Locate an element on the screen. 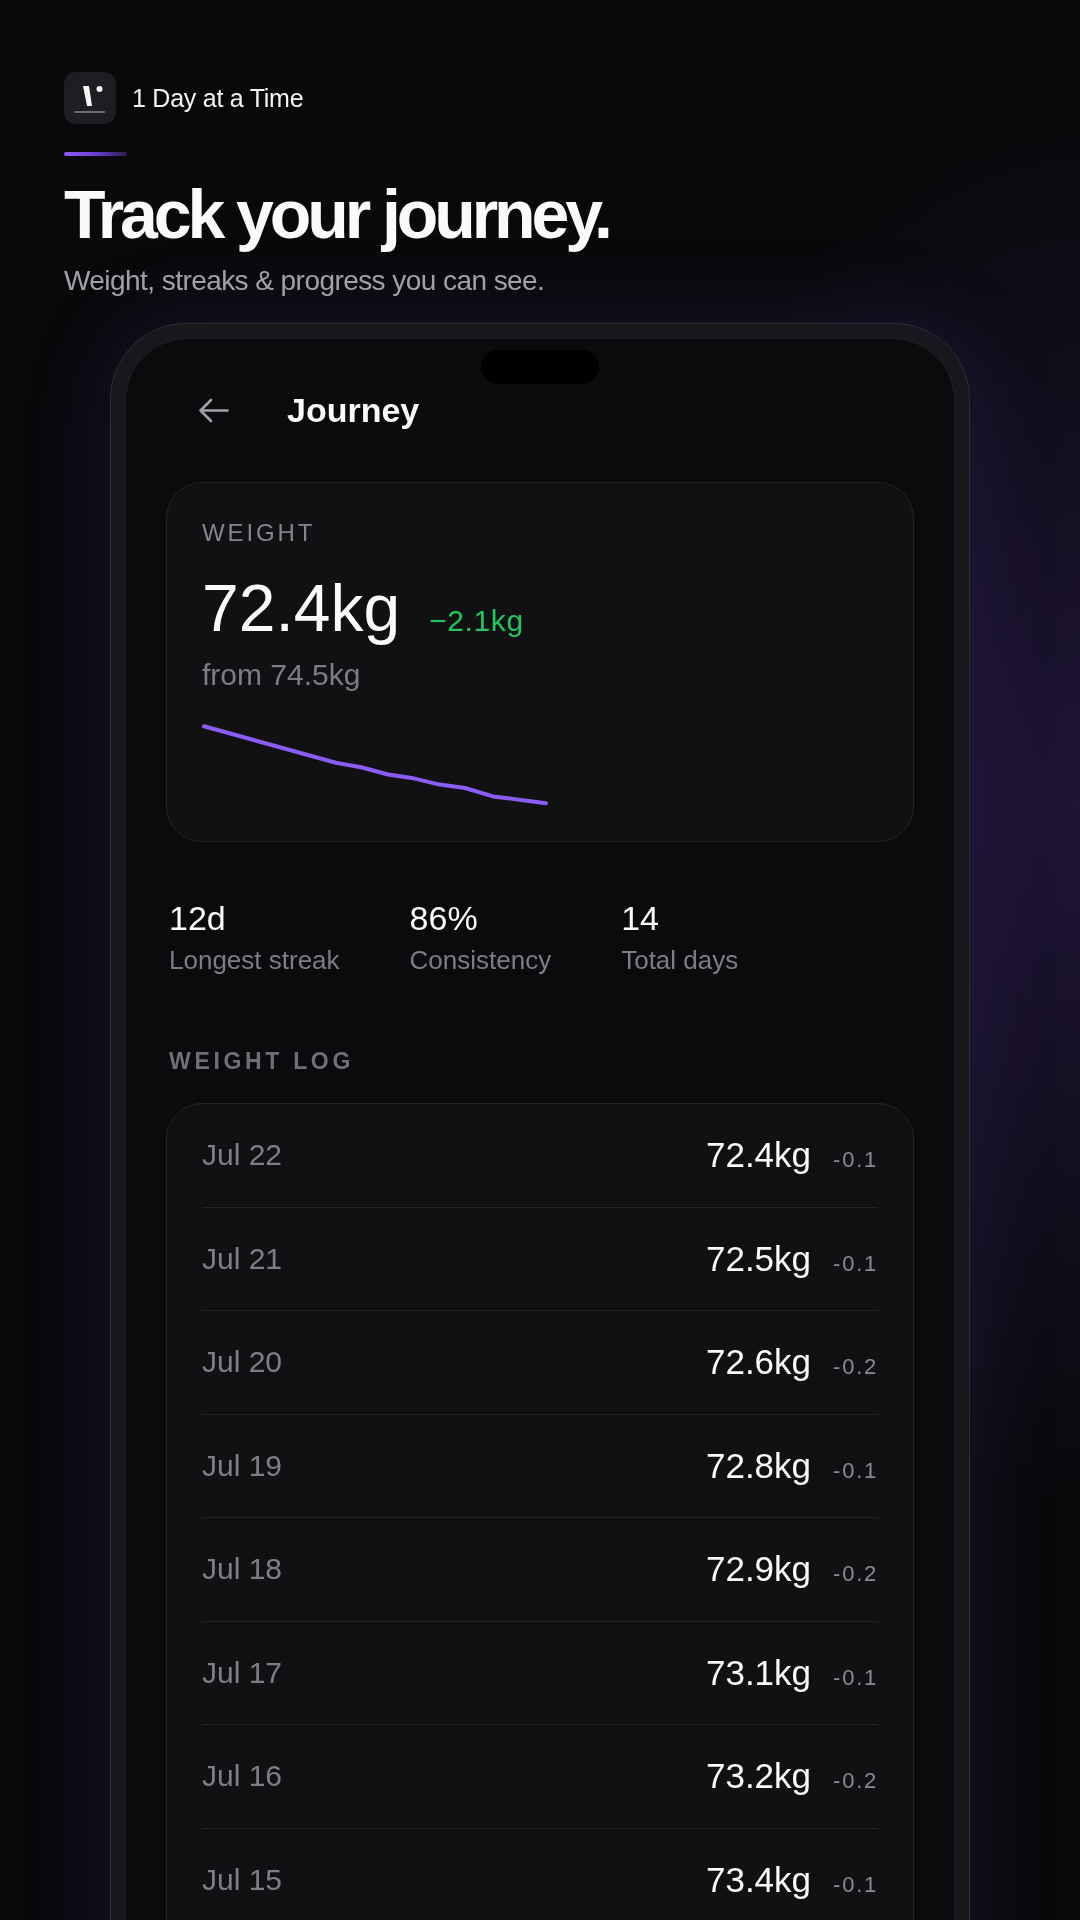 The width and height of the screenshot is (1080, 1920). log-date: Jul 16 is located at coordinates (242, 1776).